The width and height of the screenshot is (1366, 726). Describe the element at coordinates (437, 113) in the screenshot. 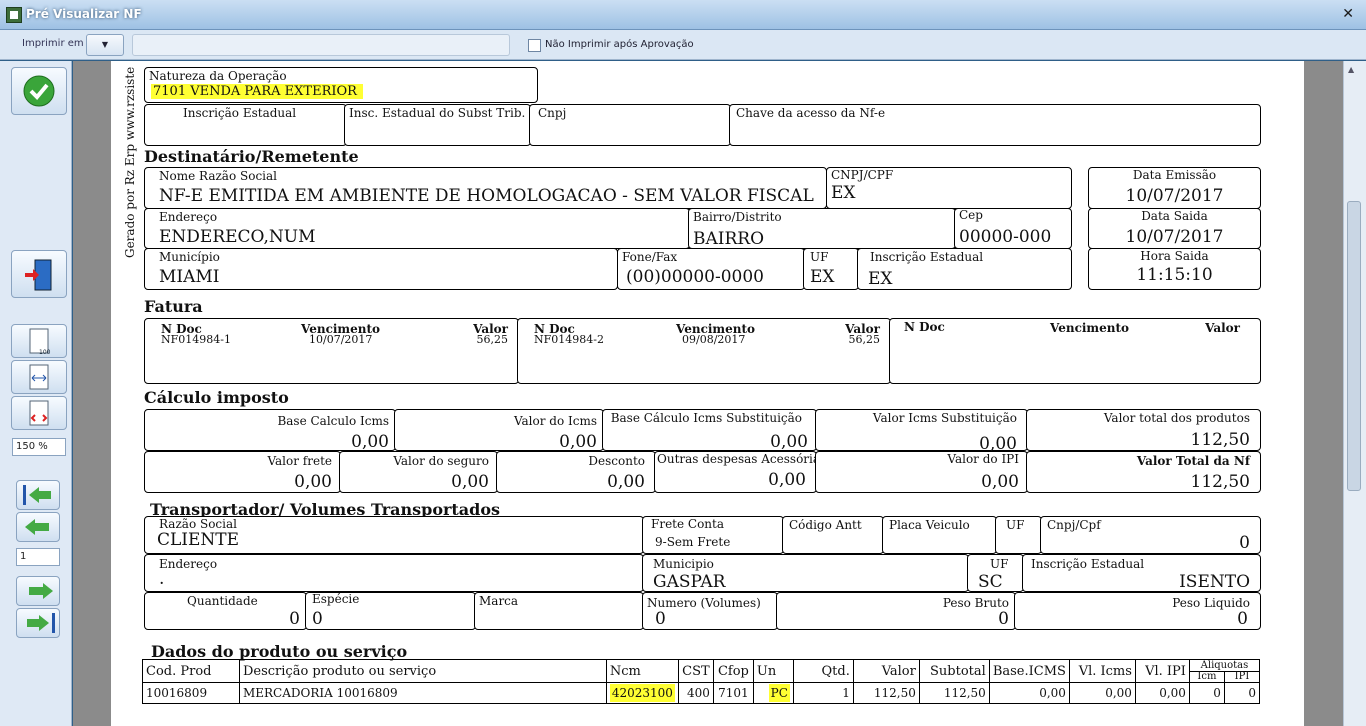

I see `ie-st-label: Insc. Estadual do Subst Trib.` at that location.